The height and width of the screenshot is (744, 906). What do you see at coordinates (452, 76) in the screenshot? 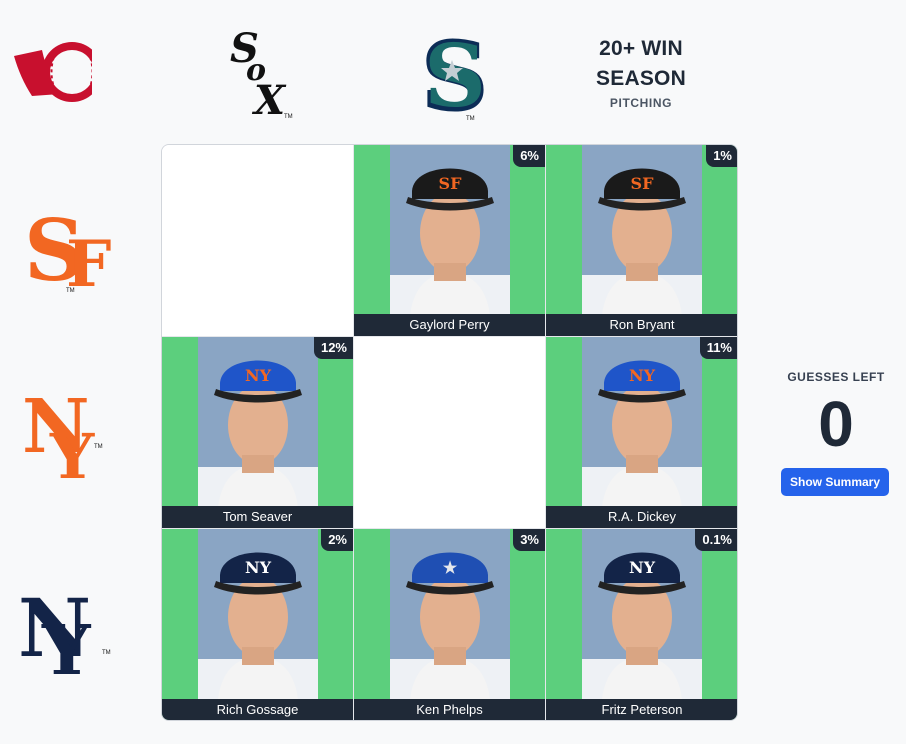
I see `mariners-logo-icon: S S TM` at bounding box center [452, 76].